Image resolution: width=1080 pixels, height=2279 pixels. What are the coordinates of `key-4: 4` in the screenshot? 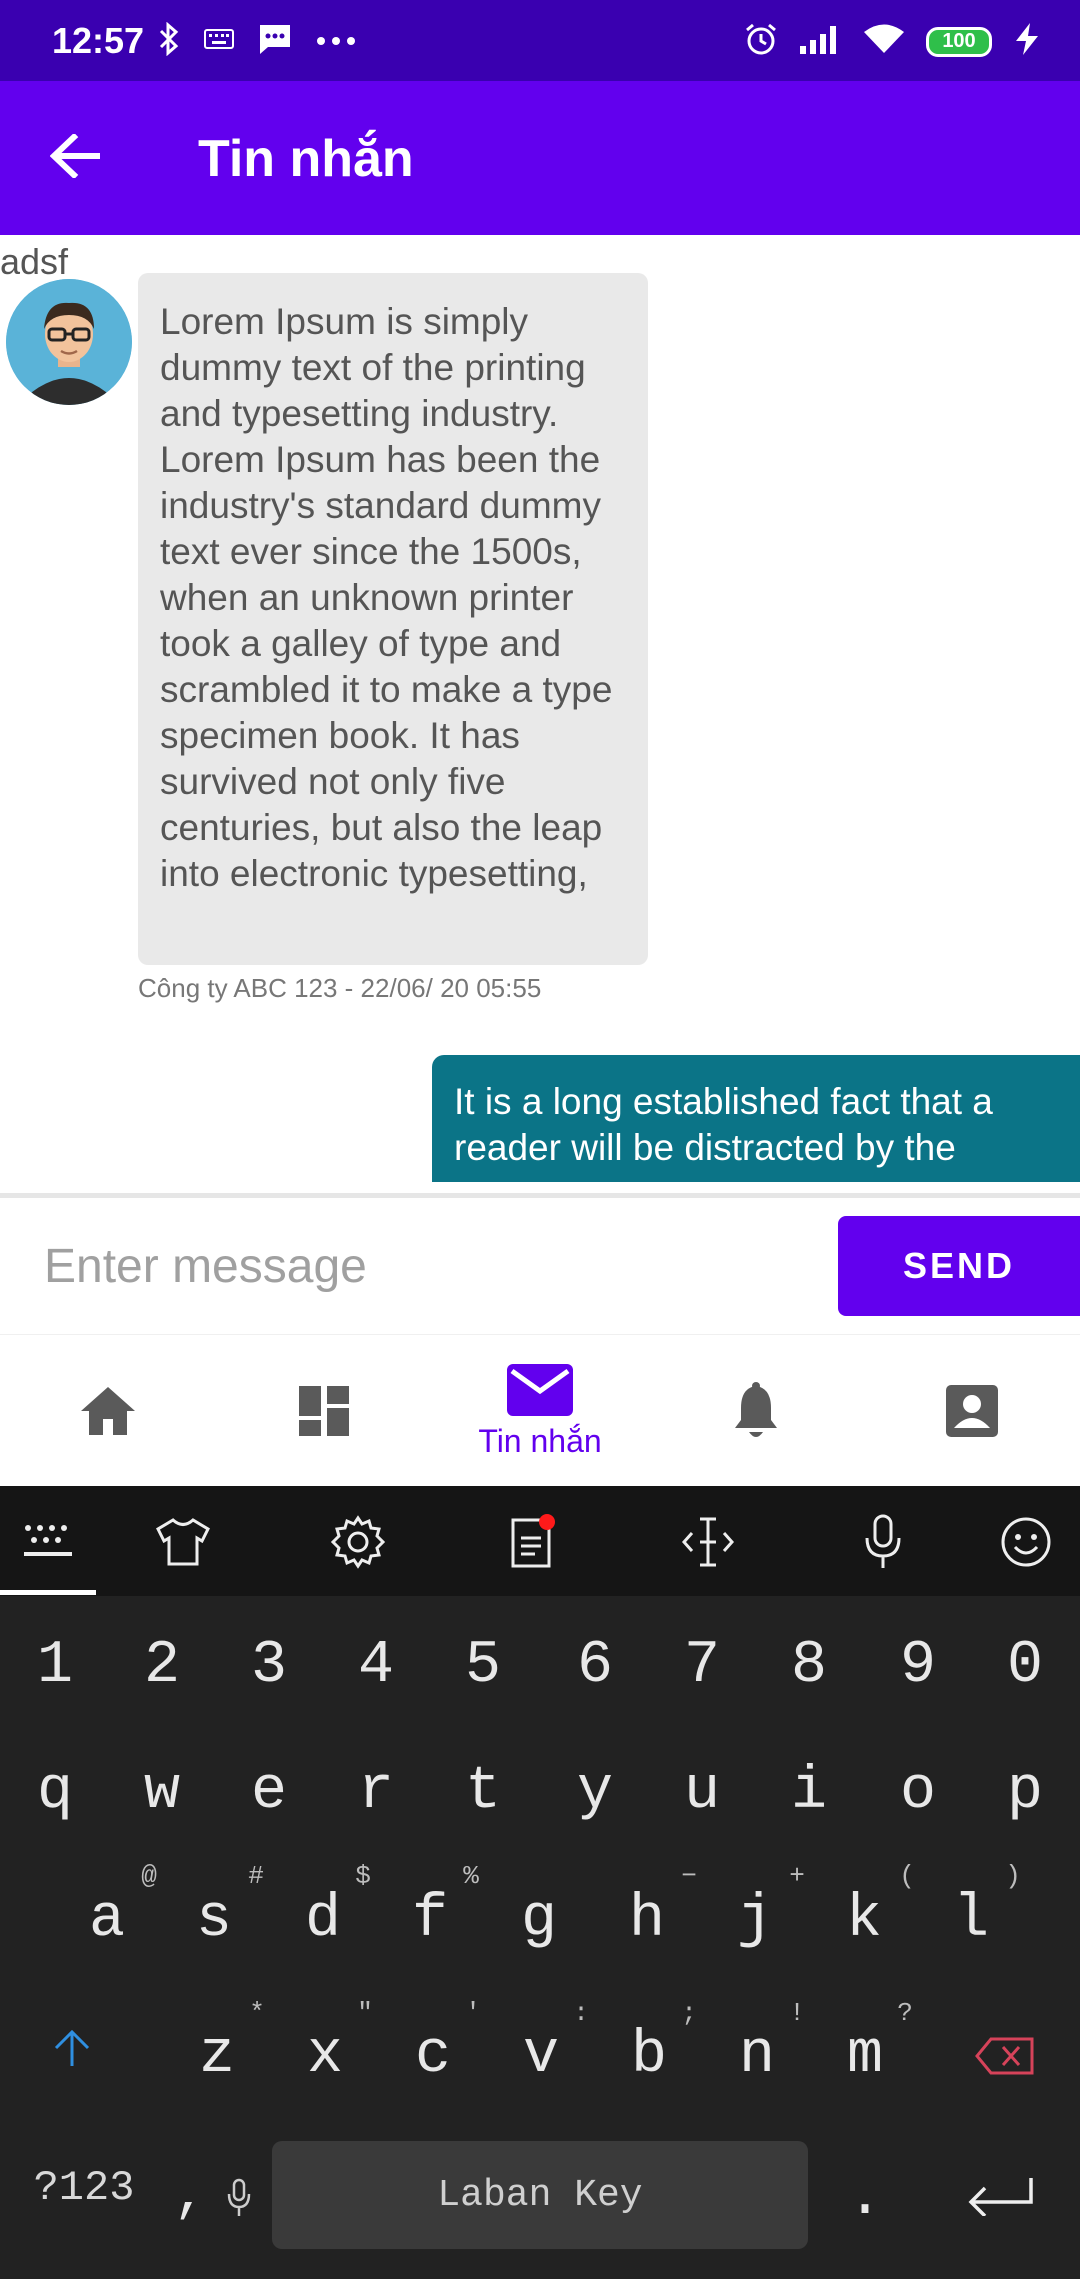 It's located at (376, 1666).